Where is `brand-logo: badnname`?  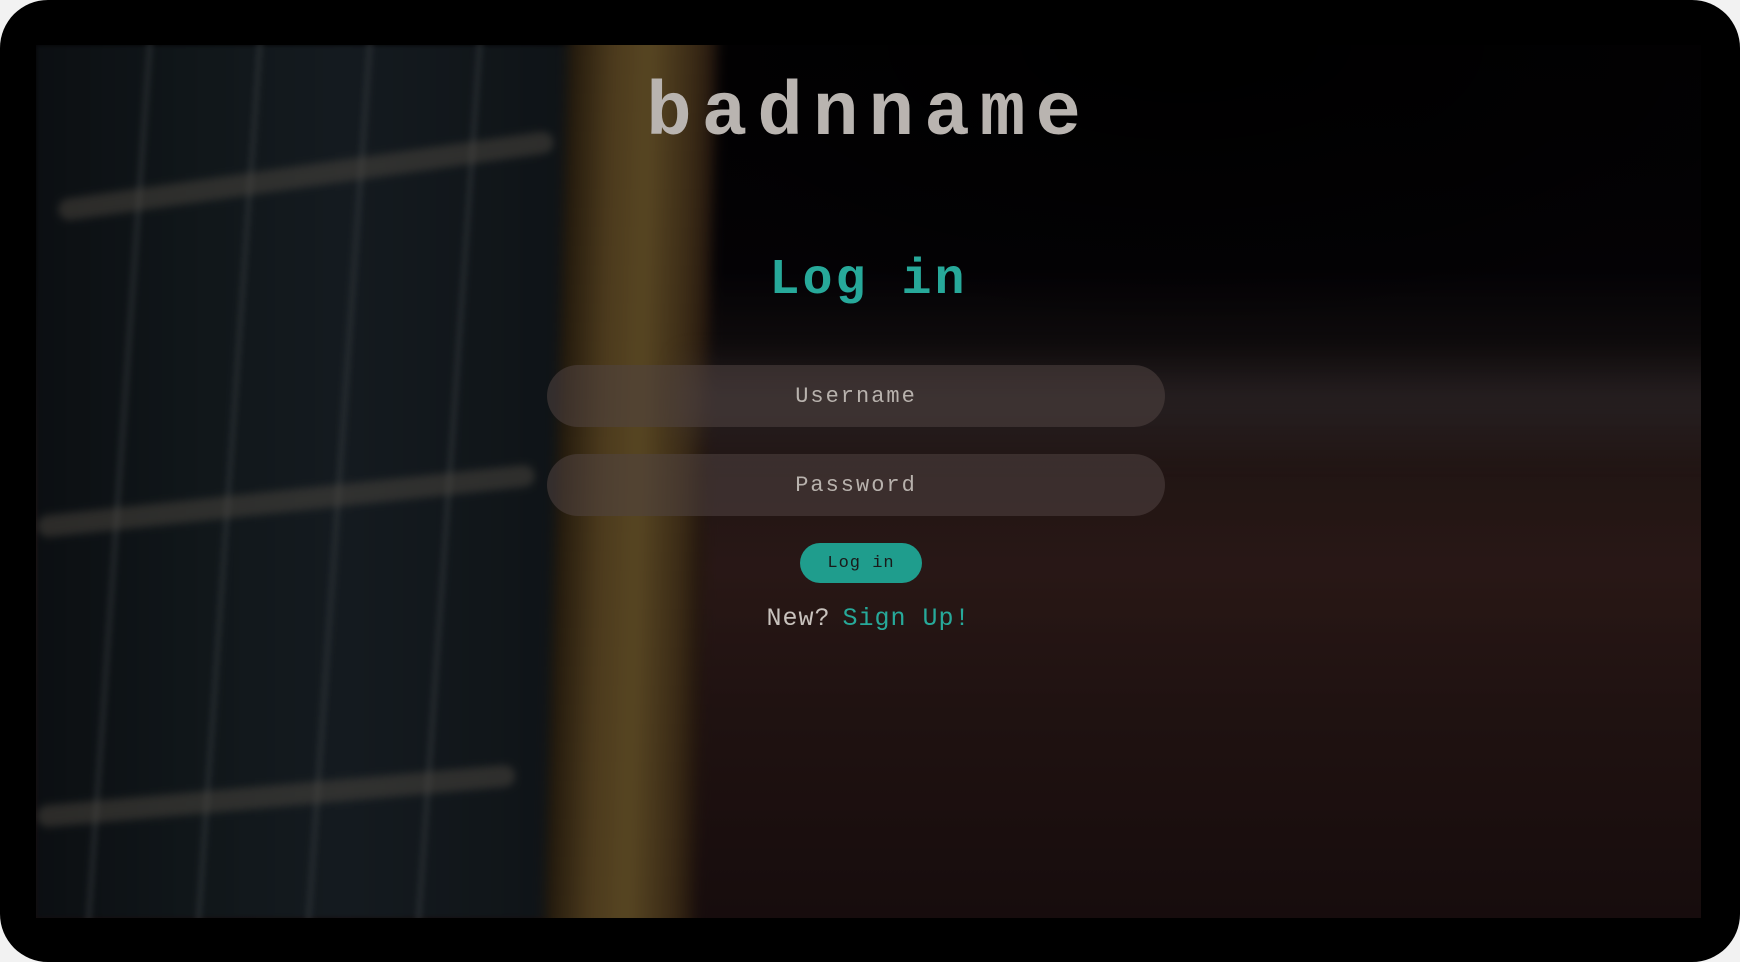
brand-logo: badnname is located at coordinates (868, 114).